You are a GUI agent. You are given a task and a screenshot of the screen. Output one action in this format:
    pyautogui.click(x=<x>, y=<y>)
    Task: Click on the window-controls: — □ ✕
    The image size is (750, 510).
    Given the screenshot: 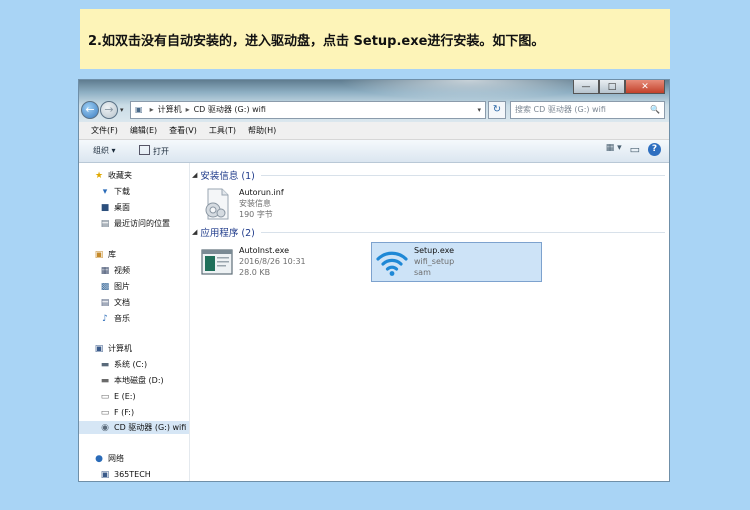 What is the action you would take?
    pyautogui.click(x=619, y=87)
    